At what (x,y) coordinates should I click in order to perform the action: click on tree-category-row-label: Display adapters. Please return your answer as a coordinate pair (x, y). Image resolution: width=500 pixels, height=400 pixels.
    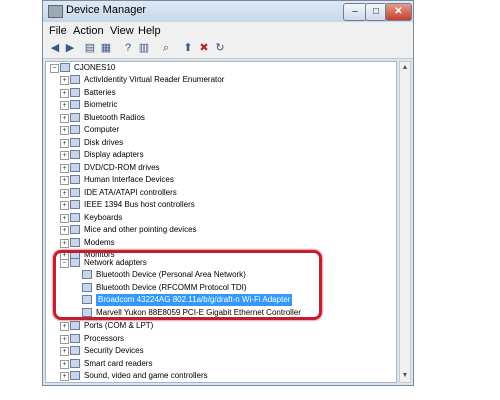
    Looking at the image, I should click on (114, 154).